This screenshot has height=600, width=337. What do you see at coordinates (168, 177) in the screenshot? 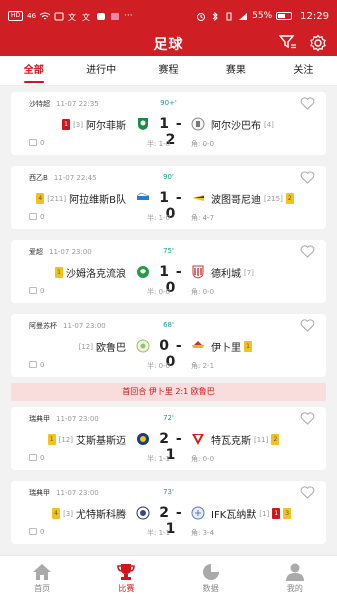
I see `match-minute: 90'` at bounding box center [168, 177].